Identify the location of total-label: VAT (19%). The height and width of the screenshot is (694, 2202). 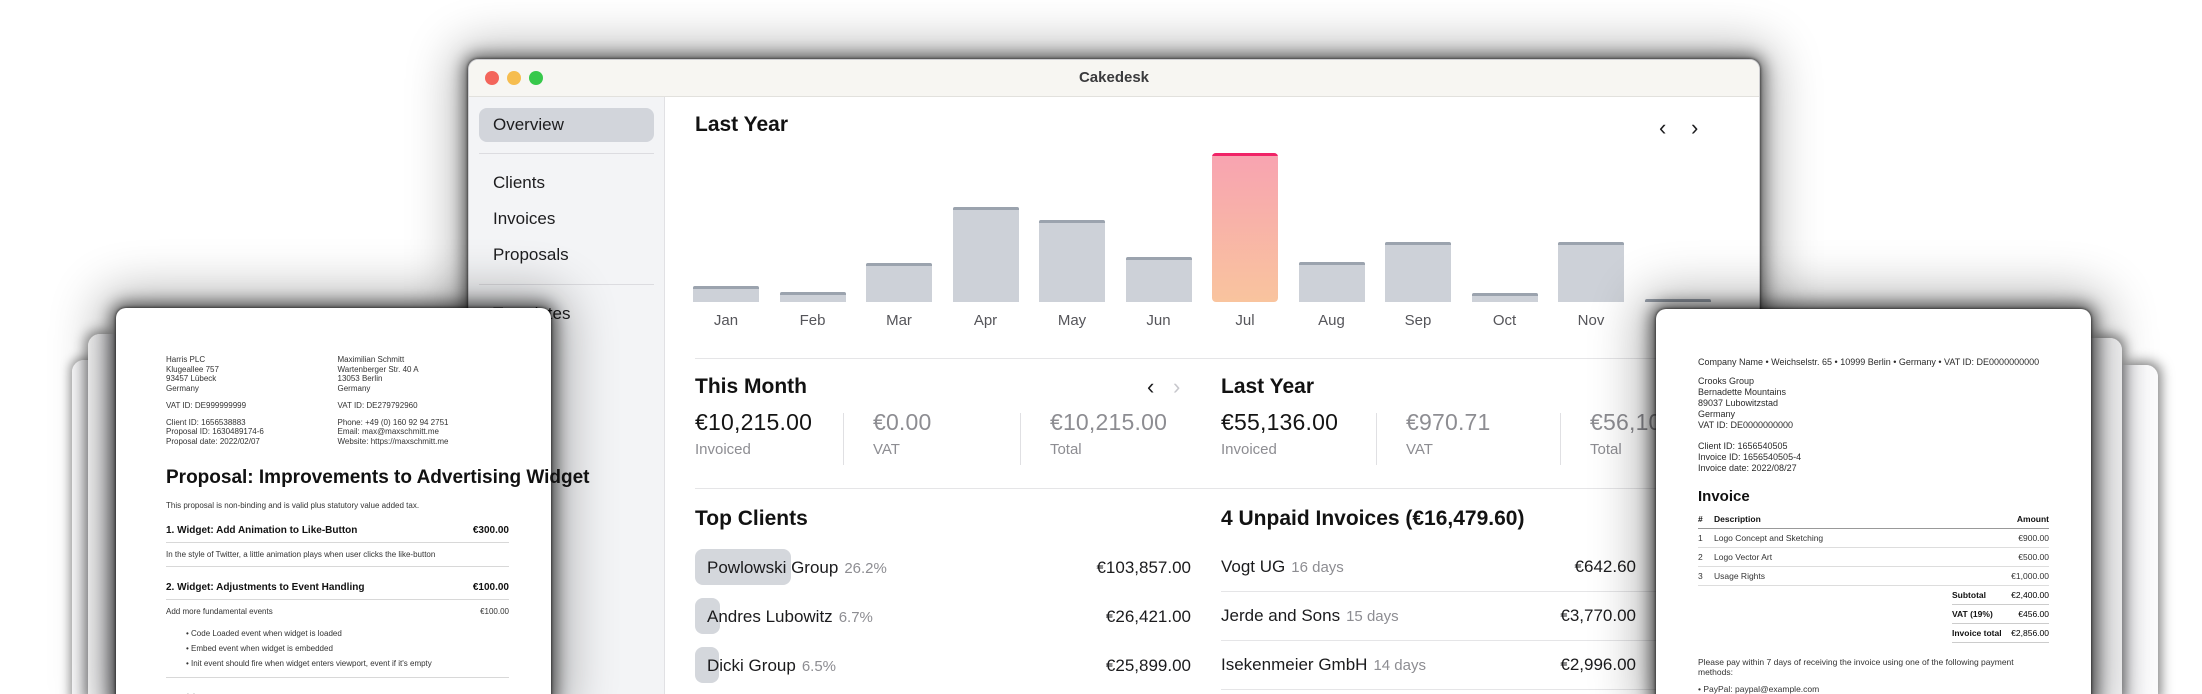
(1972, 614).